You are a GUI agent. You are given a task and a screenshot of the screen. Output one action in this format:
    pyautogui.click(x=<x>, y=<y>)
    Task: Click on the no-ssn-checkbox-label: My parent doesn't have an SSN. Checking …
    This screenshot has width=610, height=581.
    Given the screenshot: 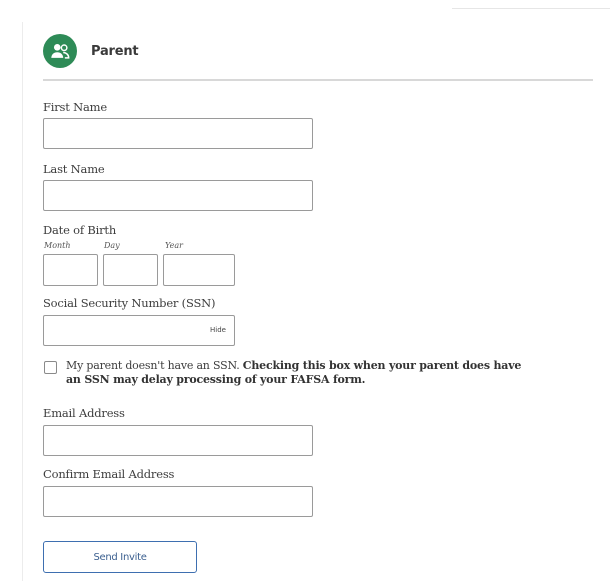 What is the action you would take?
    pyautogui.click(x=296, y=373)
    